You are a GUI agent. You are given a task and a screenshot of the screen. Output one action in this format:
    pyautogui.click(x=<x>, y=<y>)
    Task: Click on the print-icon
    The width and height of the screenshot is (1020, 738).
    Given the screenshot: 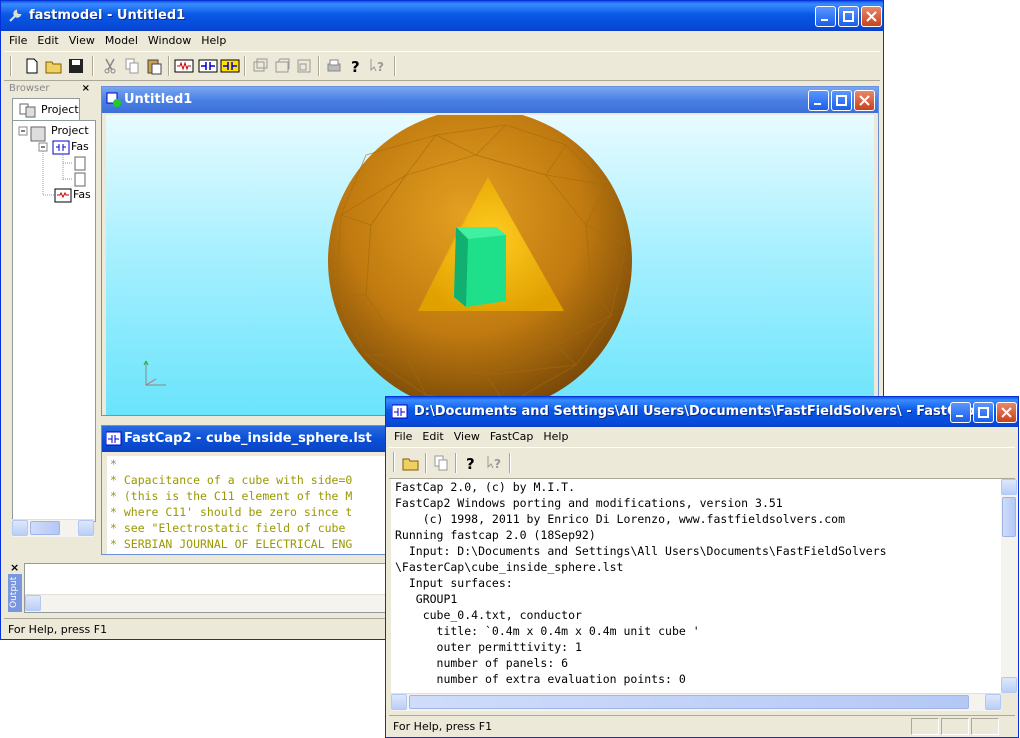 What is the action you would take?
    pyautogui.click(x=334, y=66)
    